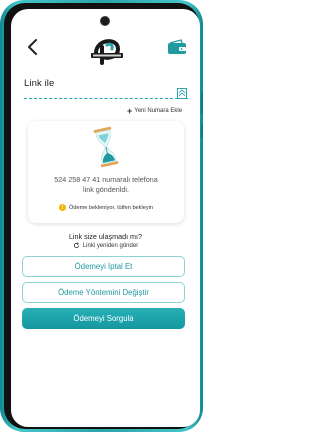  What do you see at coordinates (158, 111) in the screenshot?
I see `add-number-label: Yeni Numara Ekle` at bounding box center [158, 111].